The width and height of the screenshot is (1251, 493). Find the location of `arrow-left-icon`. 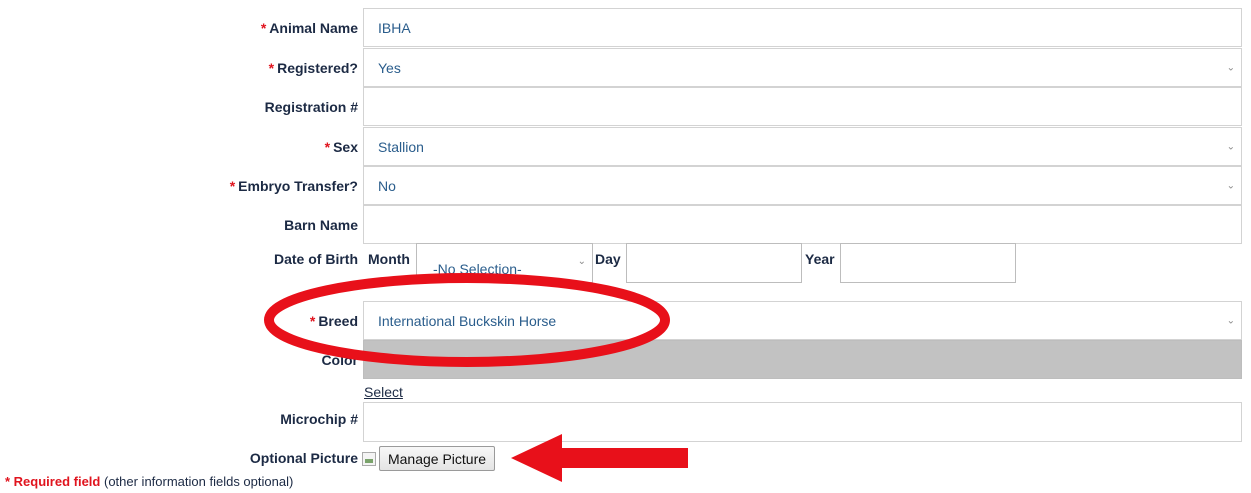

arrow-left-icon is located at coordinates (536, 458).